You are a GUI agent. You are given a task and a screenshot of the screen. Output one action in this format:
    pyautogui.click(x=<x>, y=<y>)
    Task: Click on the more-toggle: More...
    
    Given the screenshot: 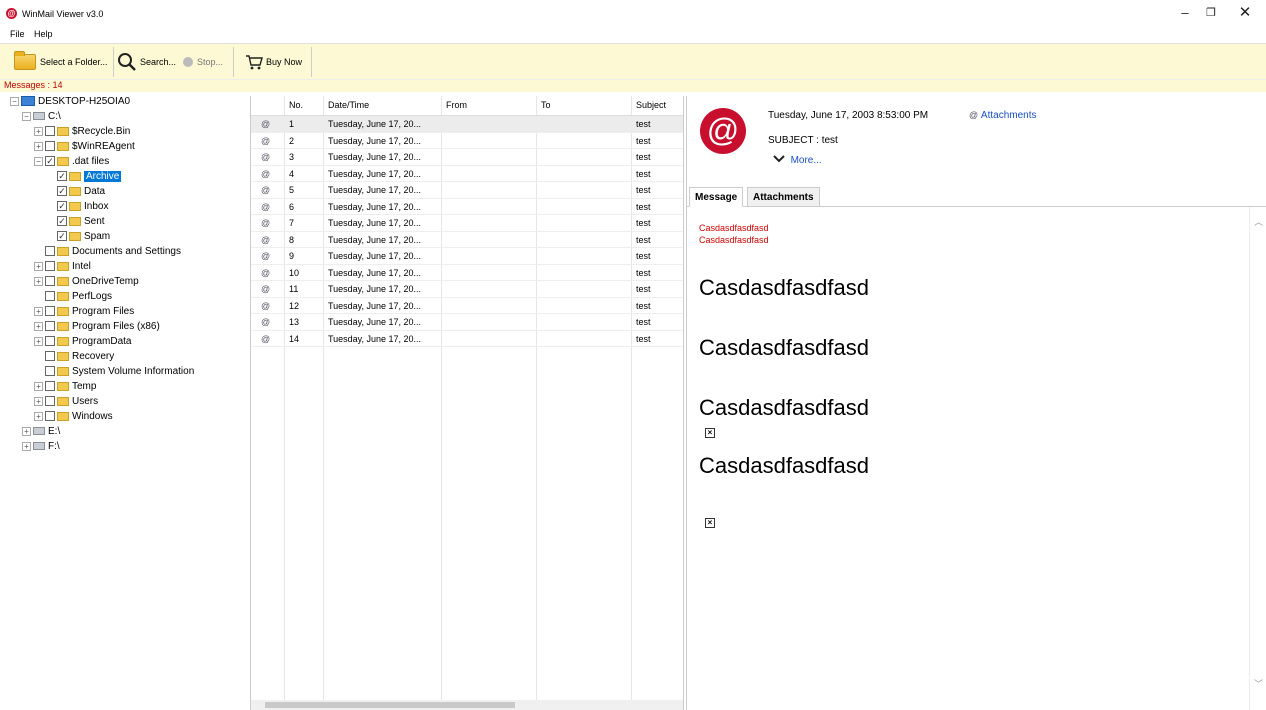 What is the action you would take?
    pyautogui.click(x=797, y=160)
    